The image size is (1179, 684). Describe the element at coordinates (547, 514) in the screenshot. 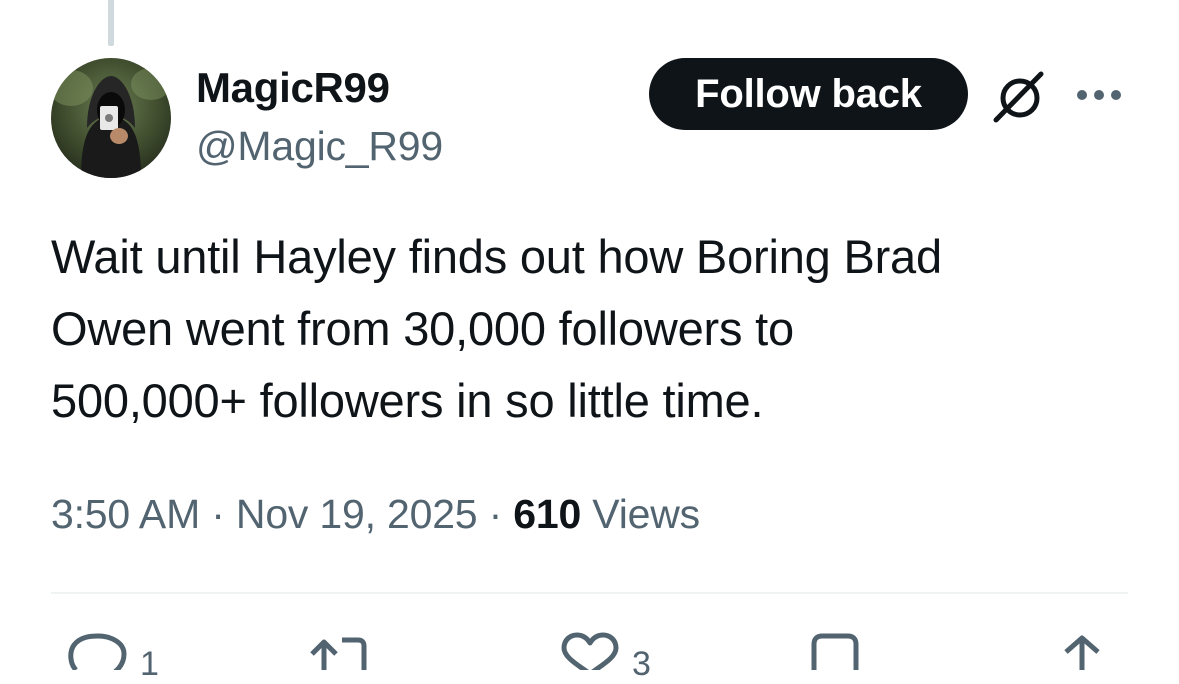

I see `views-count: 610` at that location.